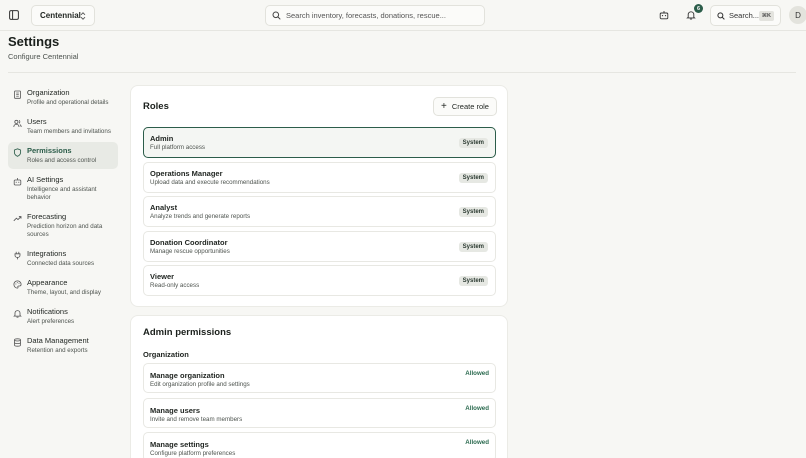  I want to click on plug-icon, so click(17, 255).